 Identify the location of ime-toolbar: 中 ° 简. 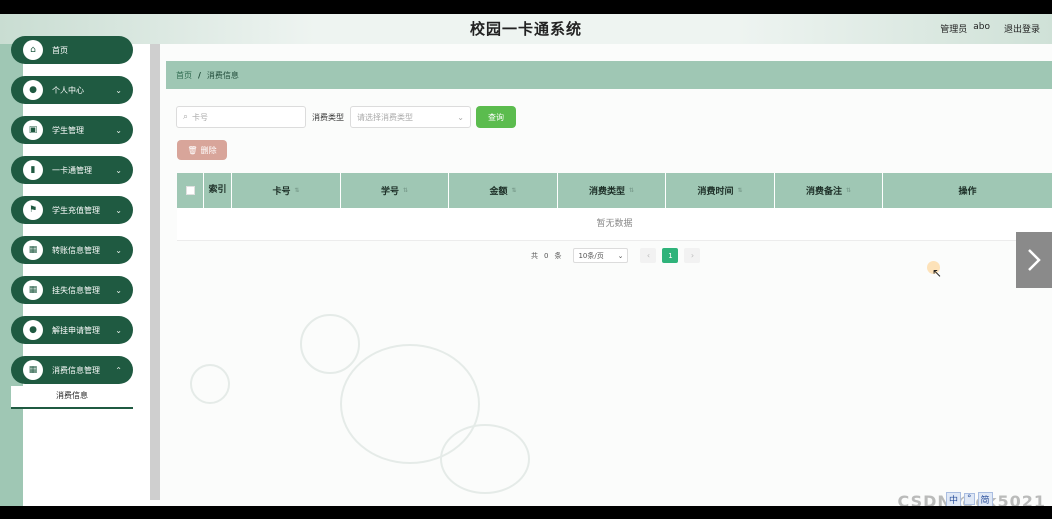
(996, 498).